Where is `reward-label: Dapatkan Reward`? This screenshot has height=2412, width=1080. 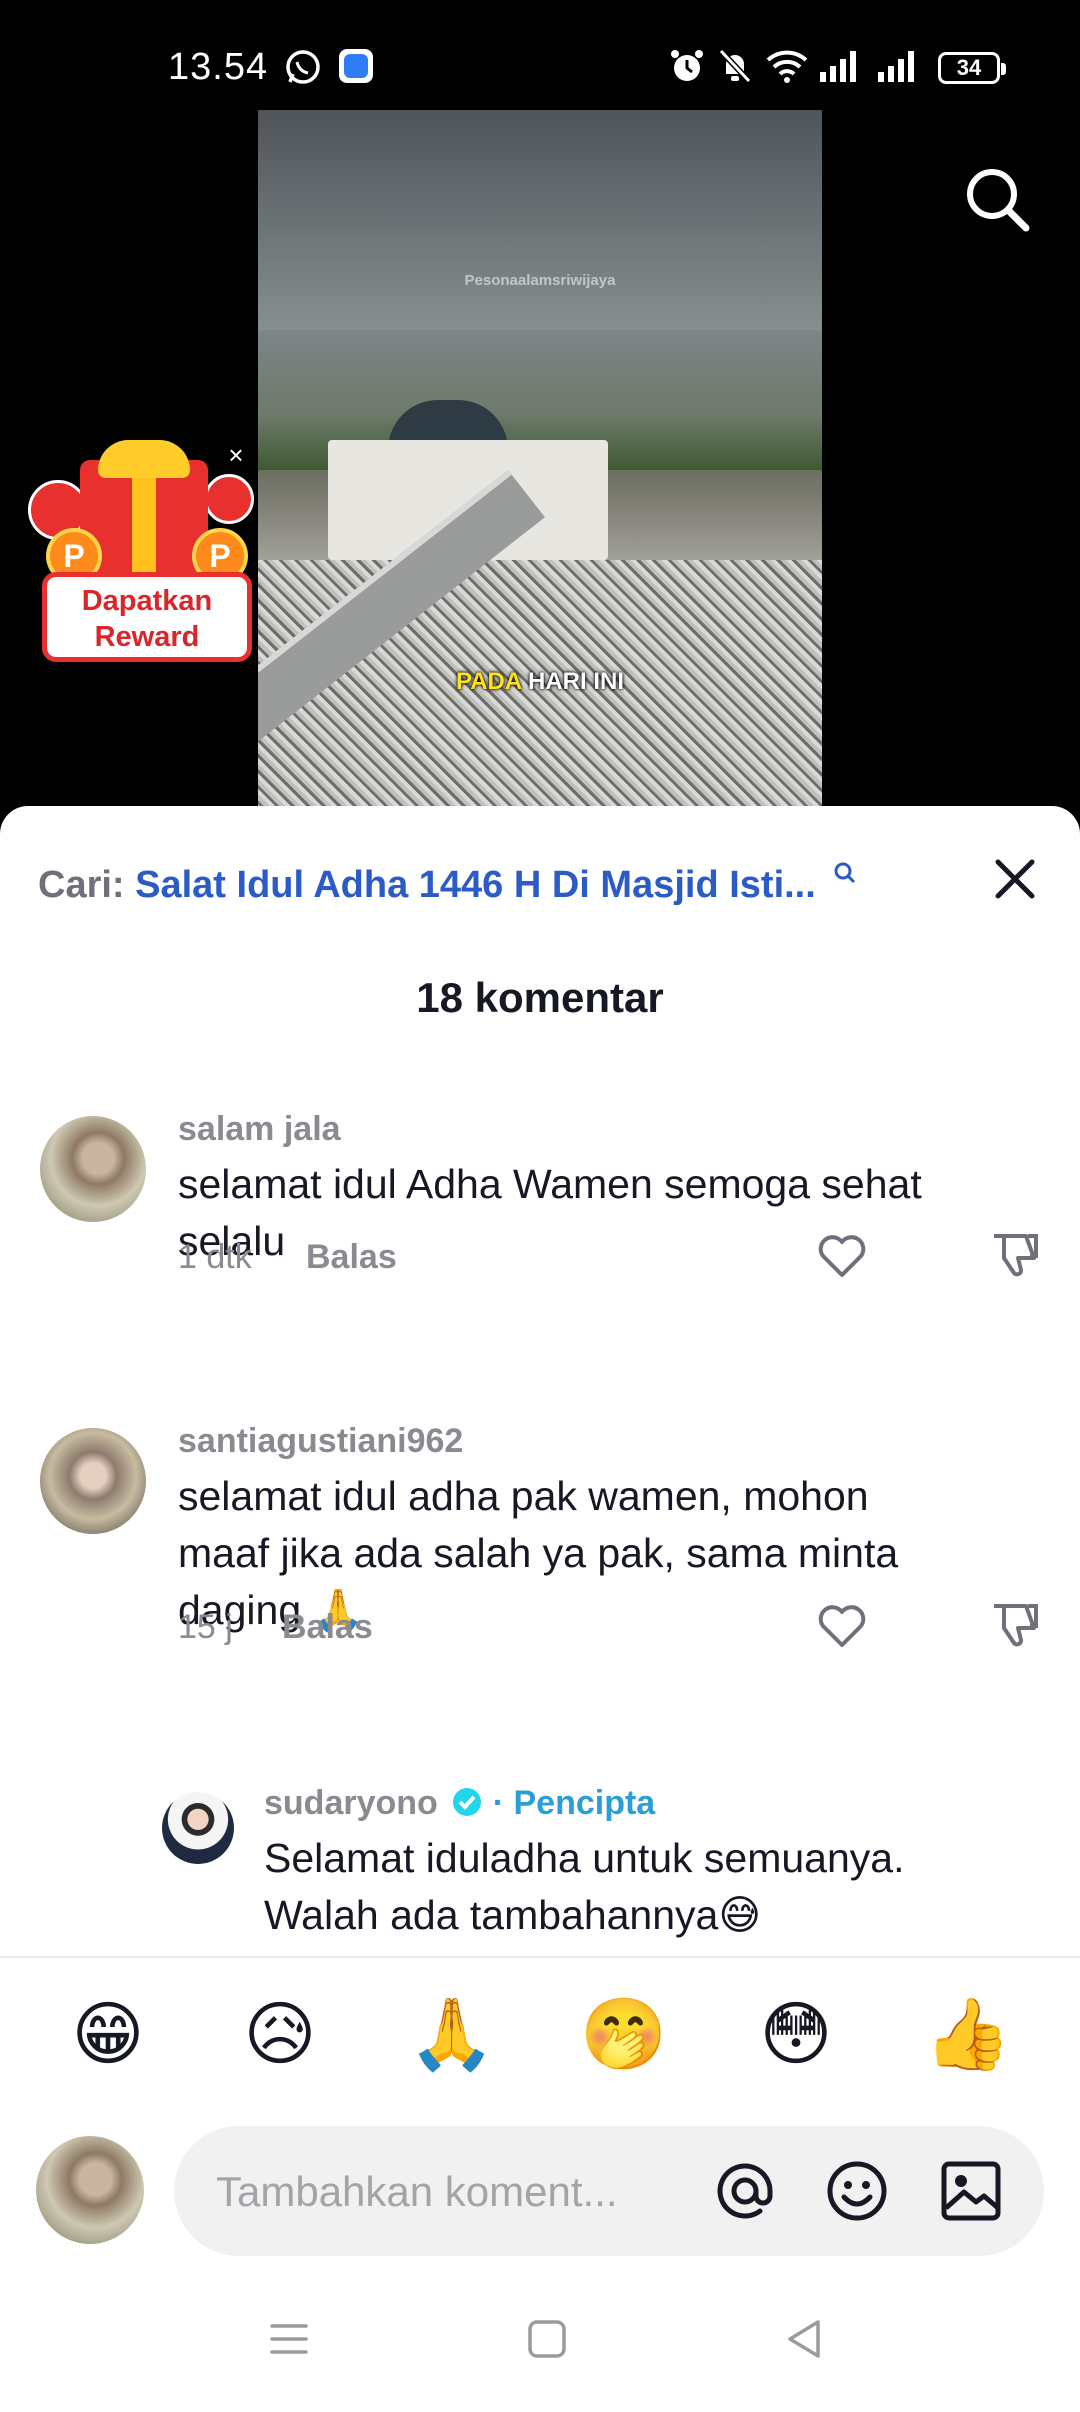
reward-label: Dapatkan Reward is located at coordinates (147, 617).